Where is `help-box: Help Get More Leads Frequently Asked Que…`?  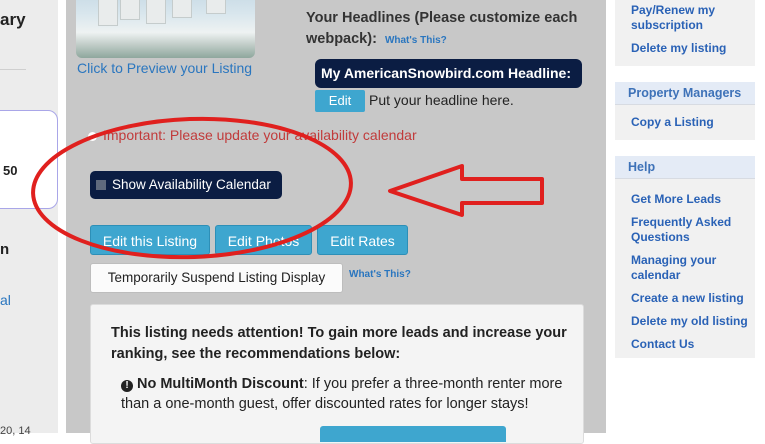 help-box: Help Get More Leads Frequently Asked Que… is located at coordinates (685, 257).